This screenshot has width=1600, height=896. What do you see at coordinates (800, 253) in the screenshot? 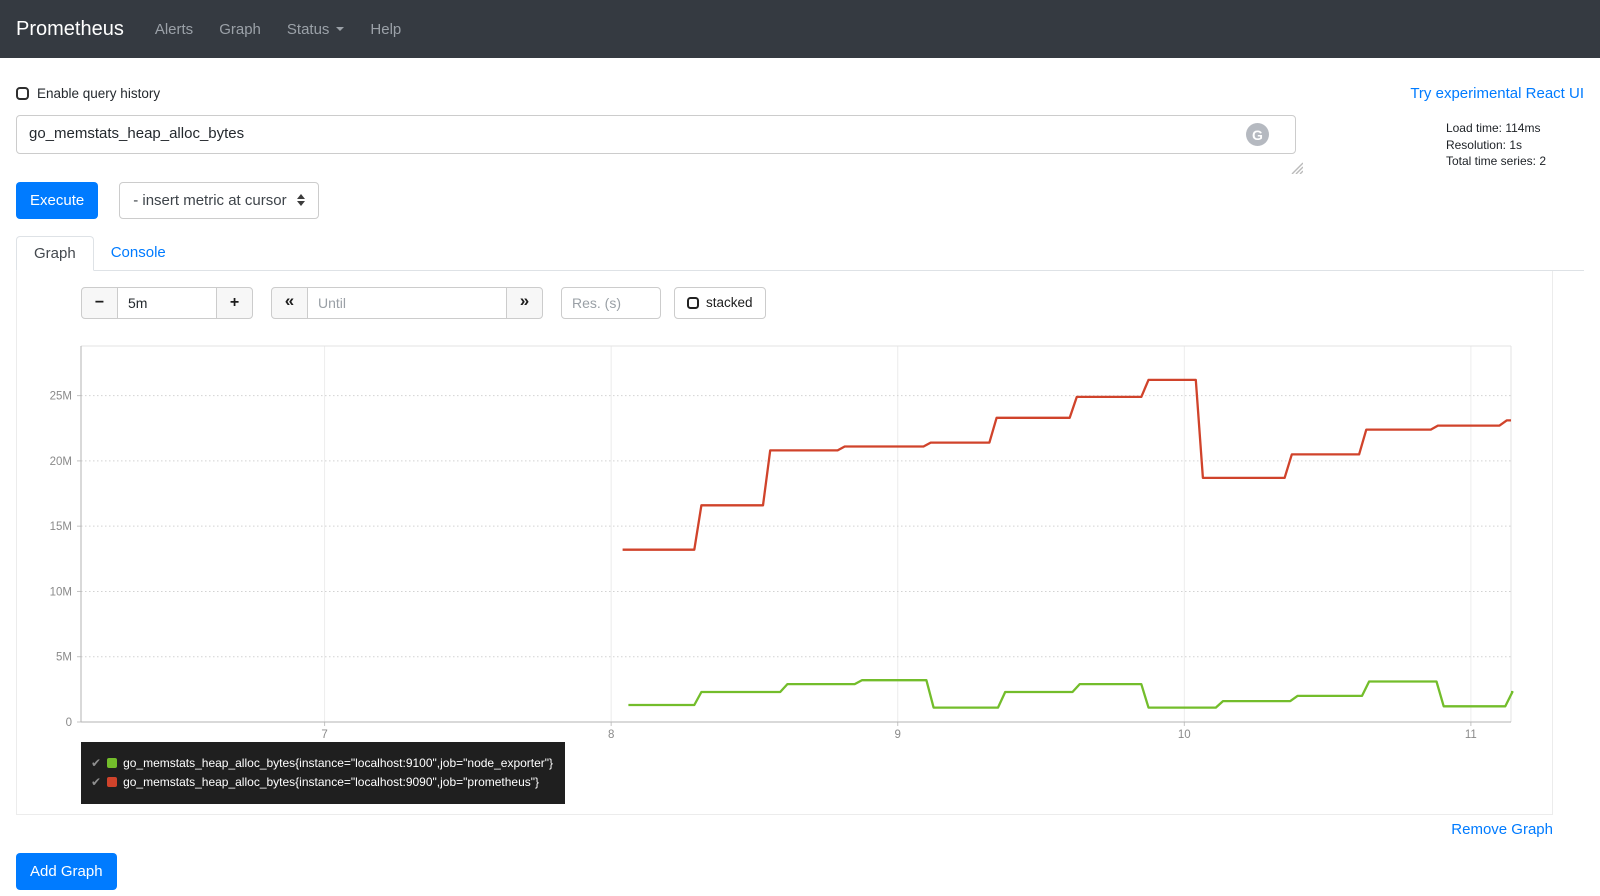
I see `tab-bar: Graph Console` at bounding box center [800, 253].